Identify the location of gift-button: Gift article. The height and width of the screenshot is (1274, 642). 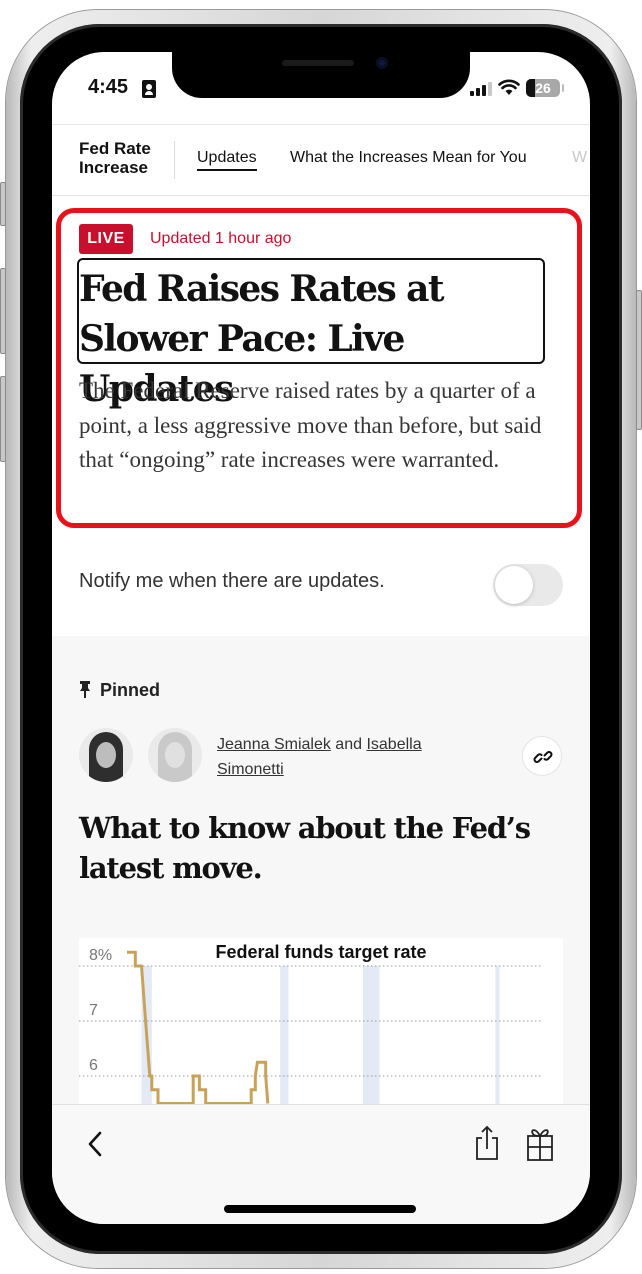
(540, 1143).